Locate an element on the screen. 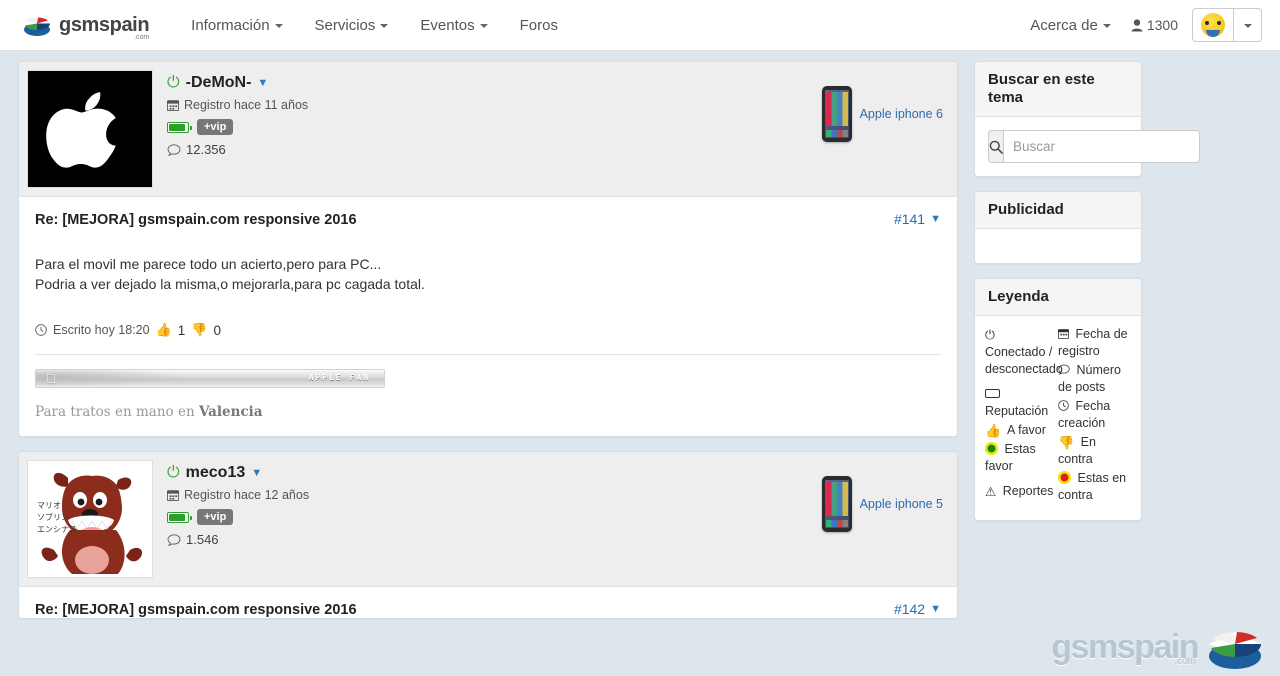 This screenshot has height=676, width=1280. legend-item-you-favor: Estas favor is located at coordinates (1021, 458).